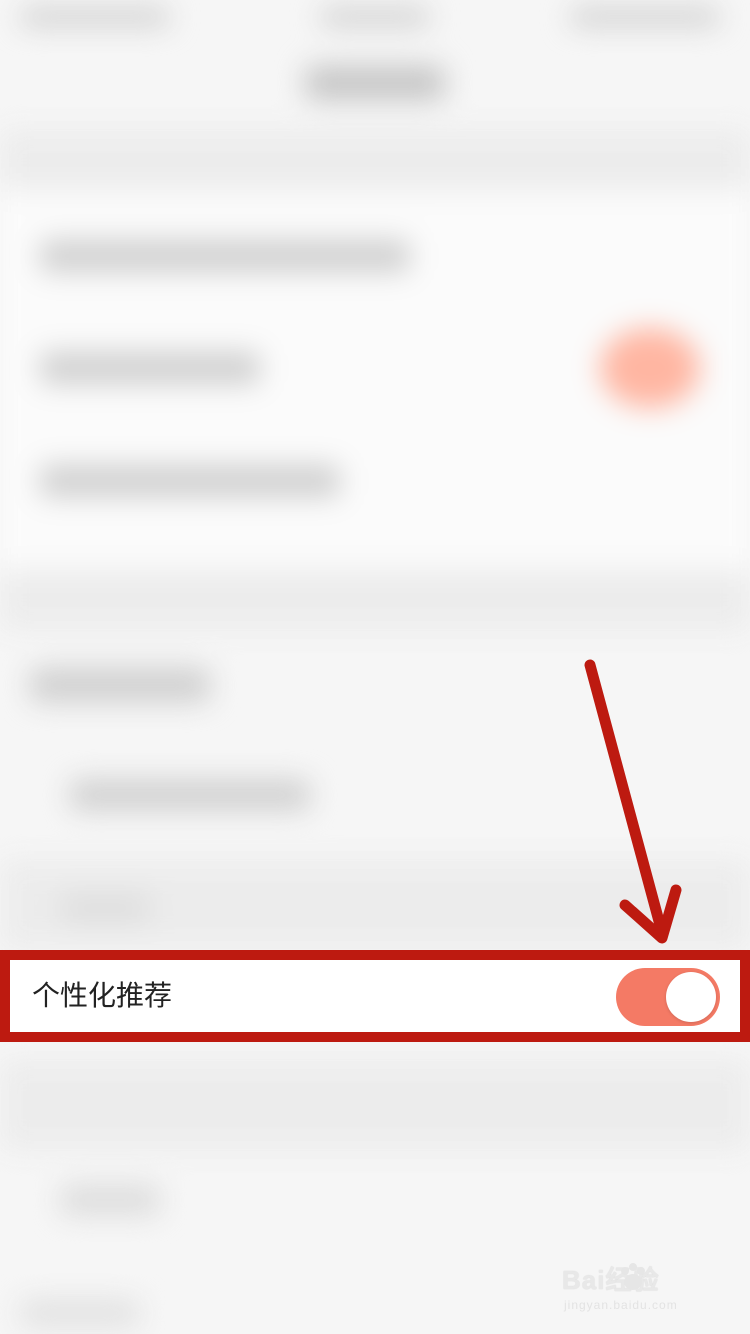 The width and height of the screenshot is (750, 1334). I want to click on arrow-annotation-icon, so click(633, 801).